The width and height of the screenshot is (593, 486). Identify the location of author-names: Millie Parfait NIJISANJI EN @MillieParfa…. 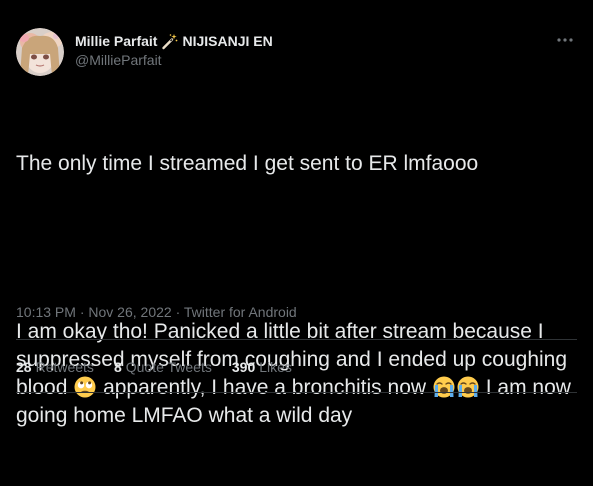
(174, 49).